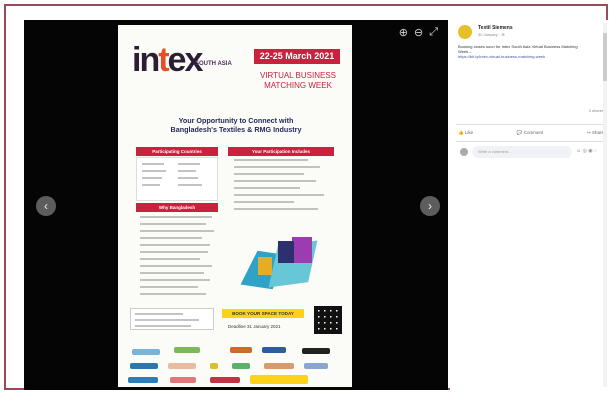 The width and height of the screenshot is (612, 394). Describe the element at coordinates (167, 60) in the screenshot. I see `intex-logo: intex` at that location.